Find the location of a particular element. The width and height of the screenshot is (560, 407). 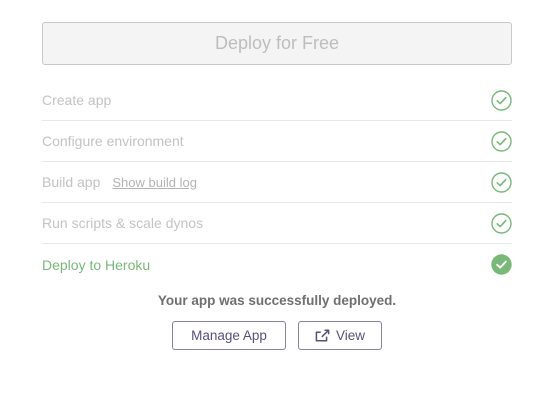

step-label: Create app is located at coordinates (77, 100).